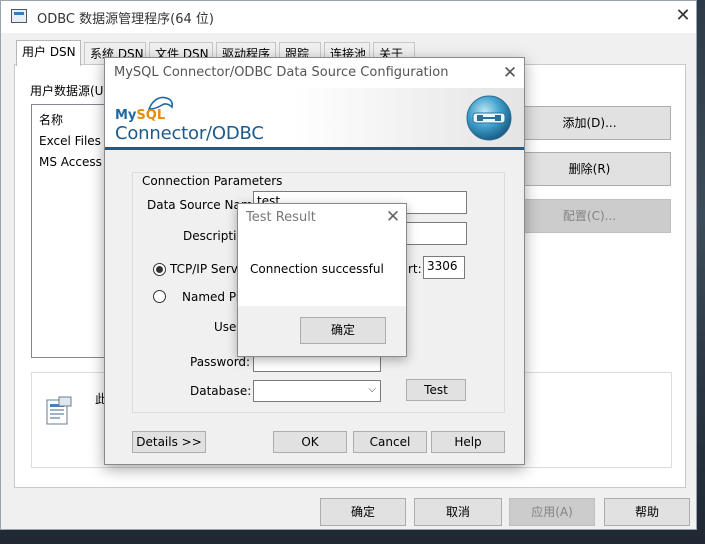 The width and height of the screenshot is (705, 544). What do you see at coordinates (444, 267) in the screenshot?
I see `port-input: 3306` at bounding box center [444, 267].